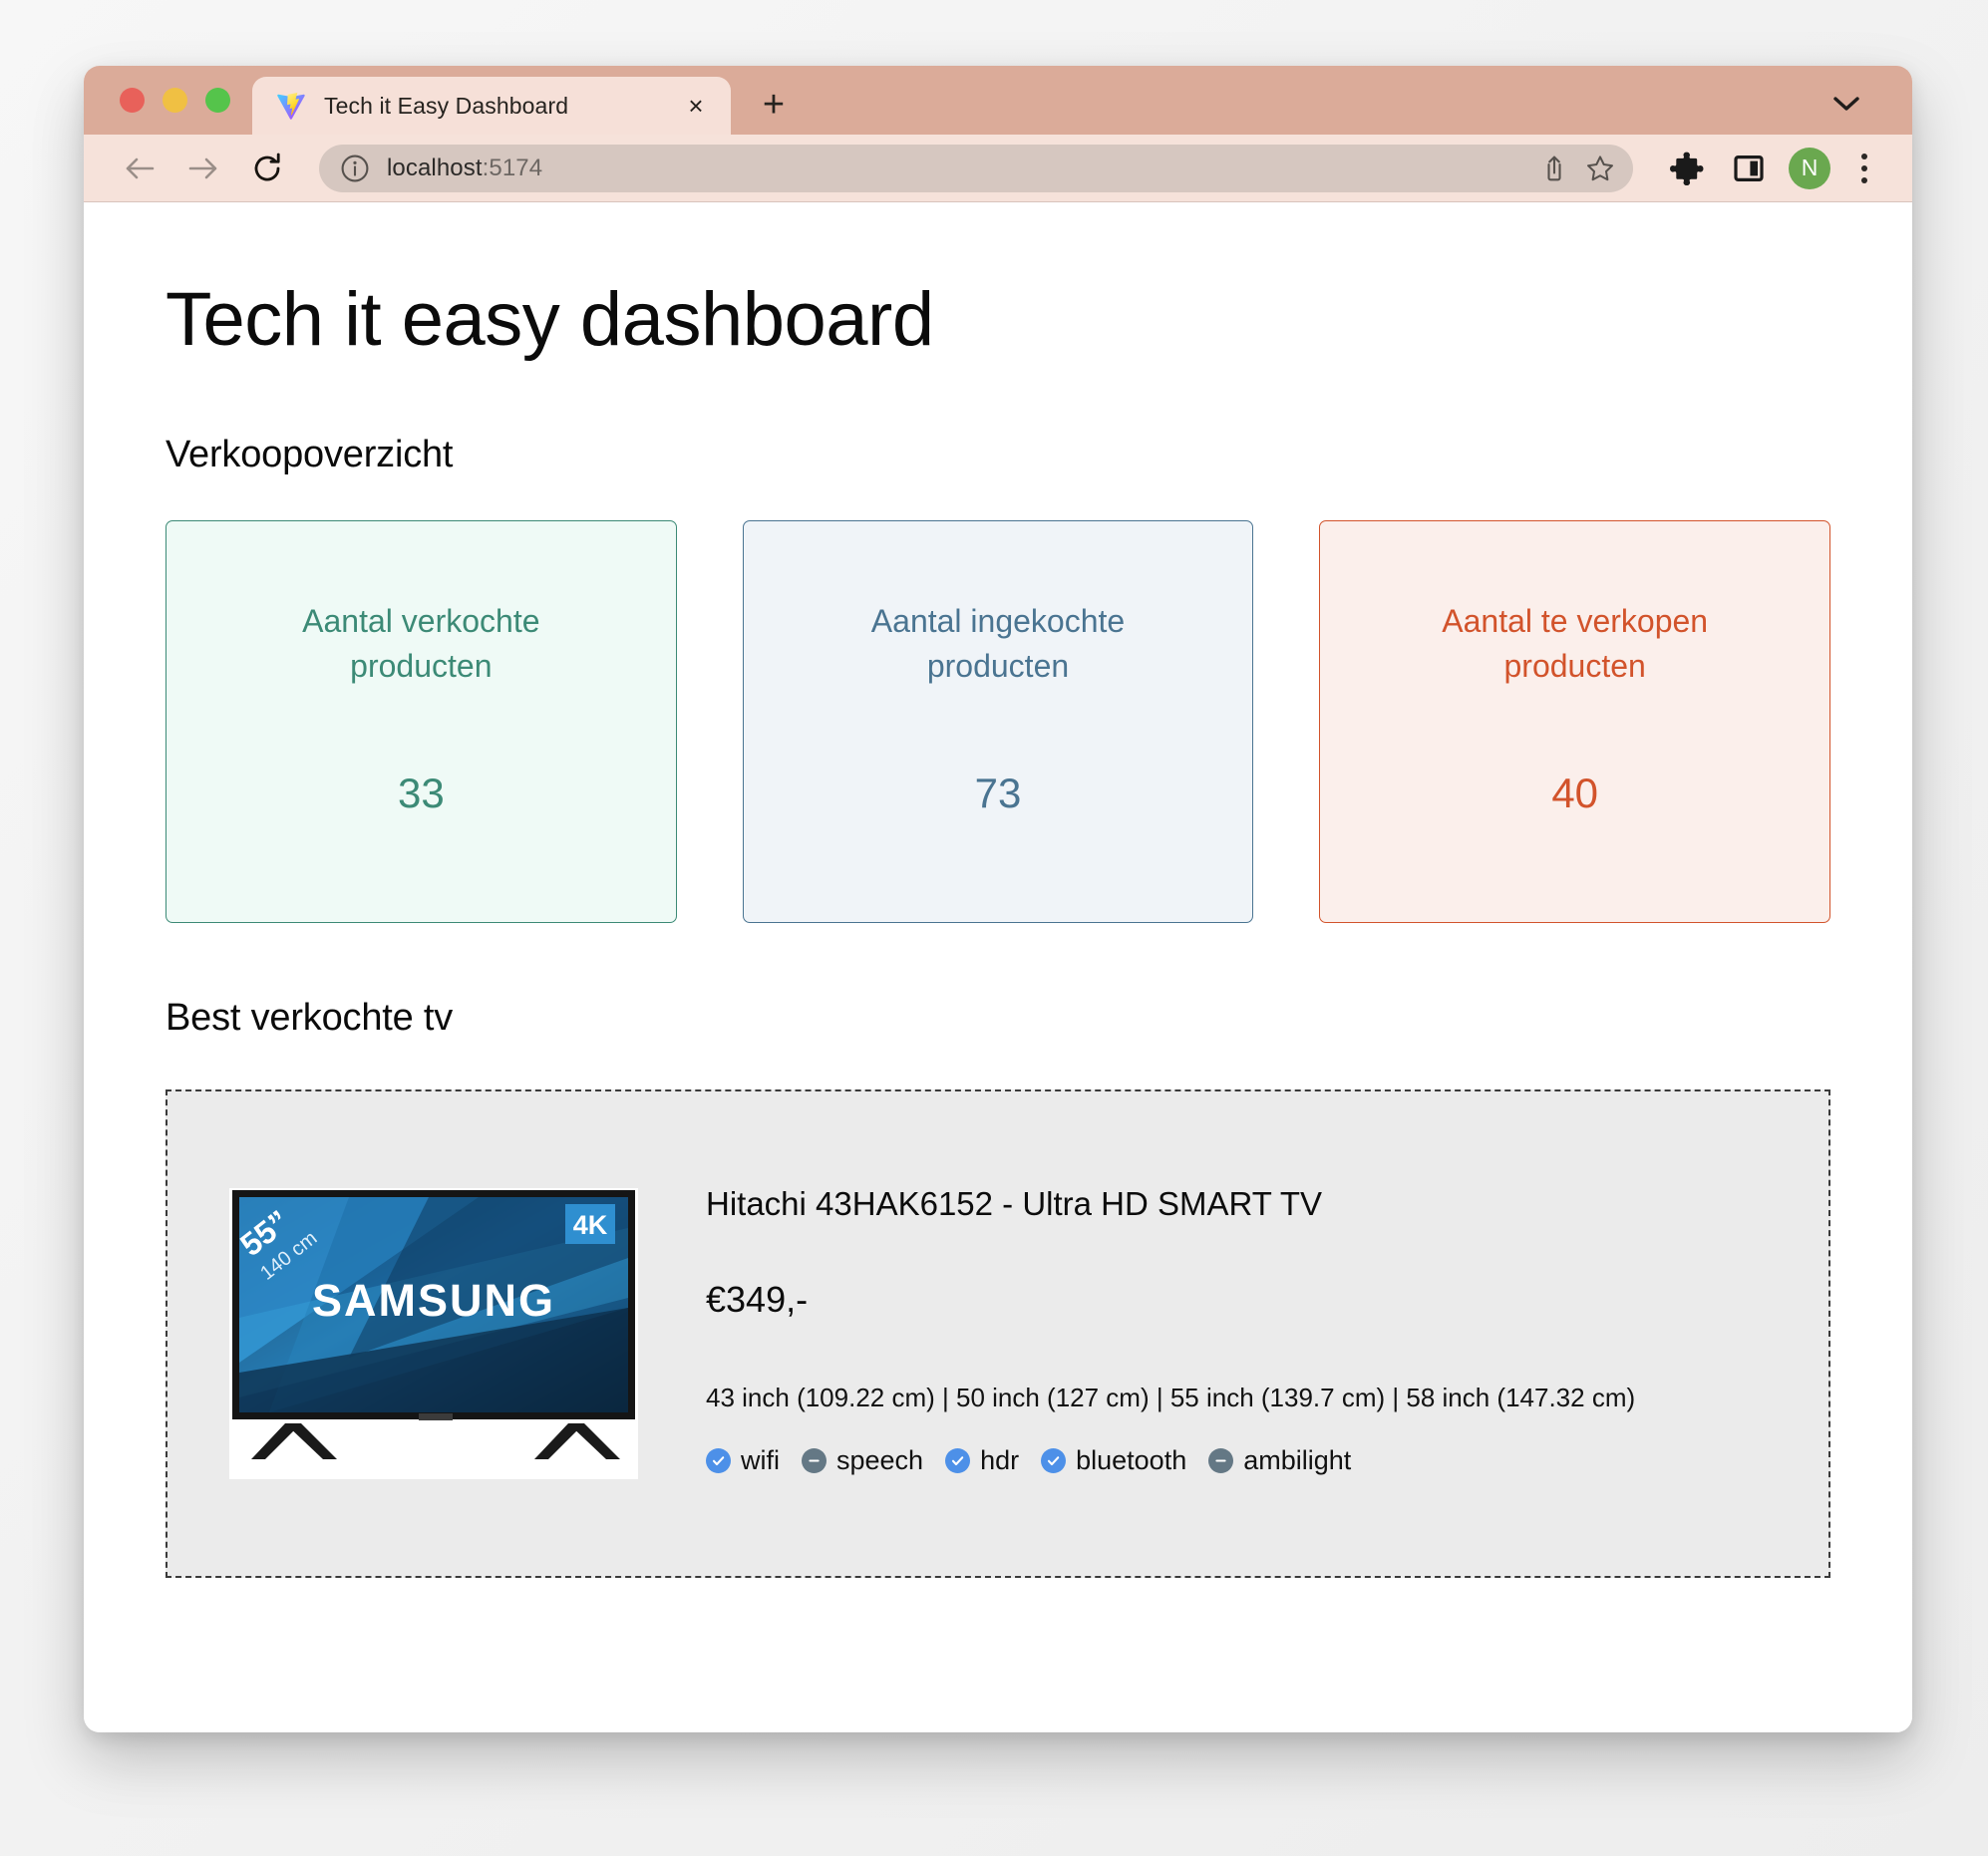  Describe the element at coordinates (590, 1225) in the screenshot. I see `svg-text: 4K` at that location.